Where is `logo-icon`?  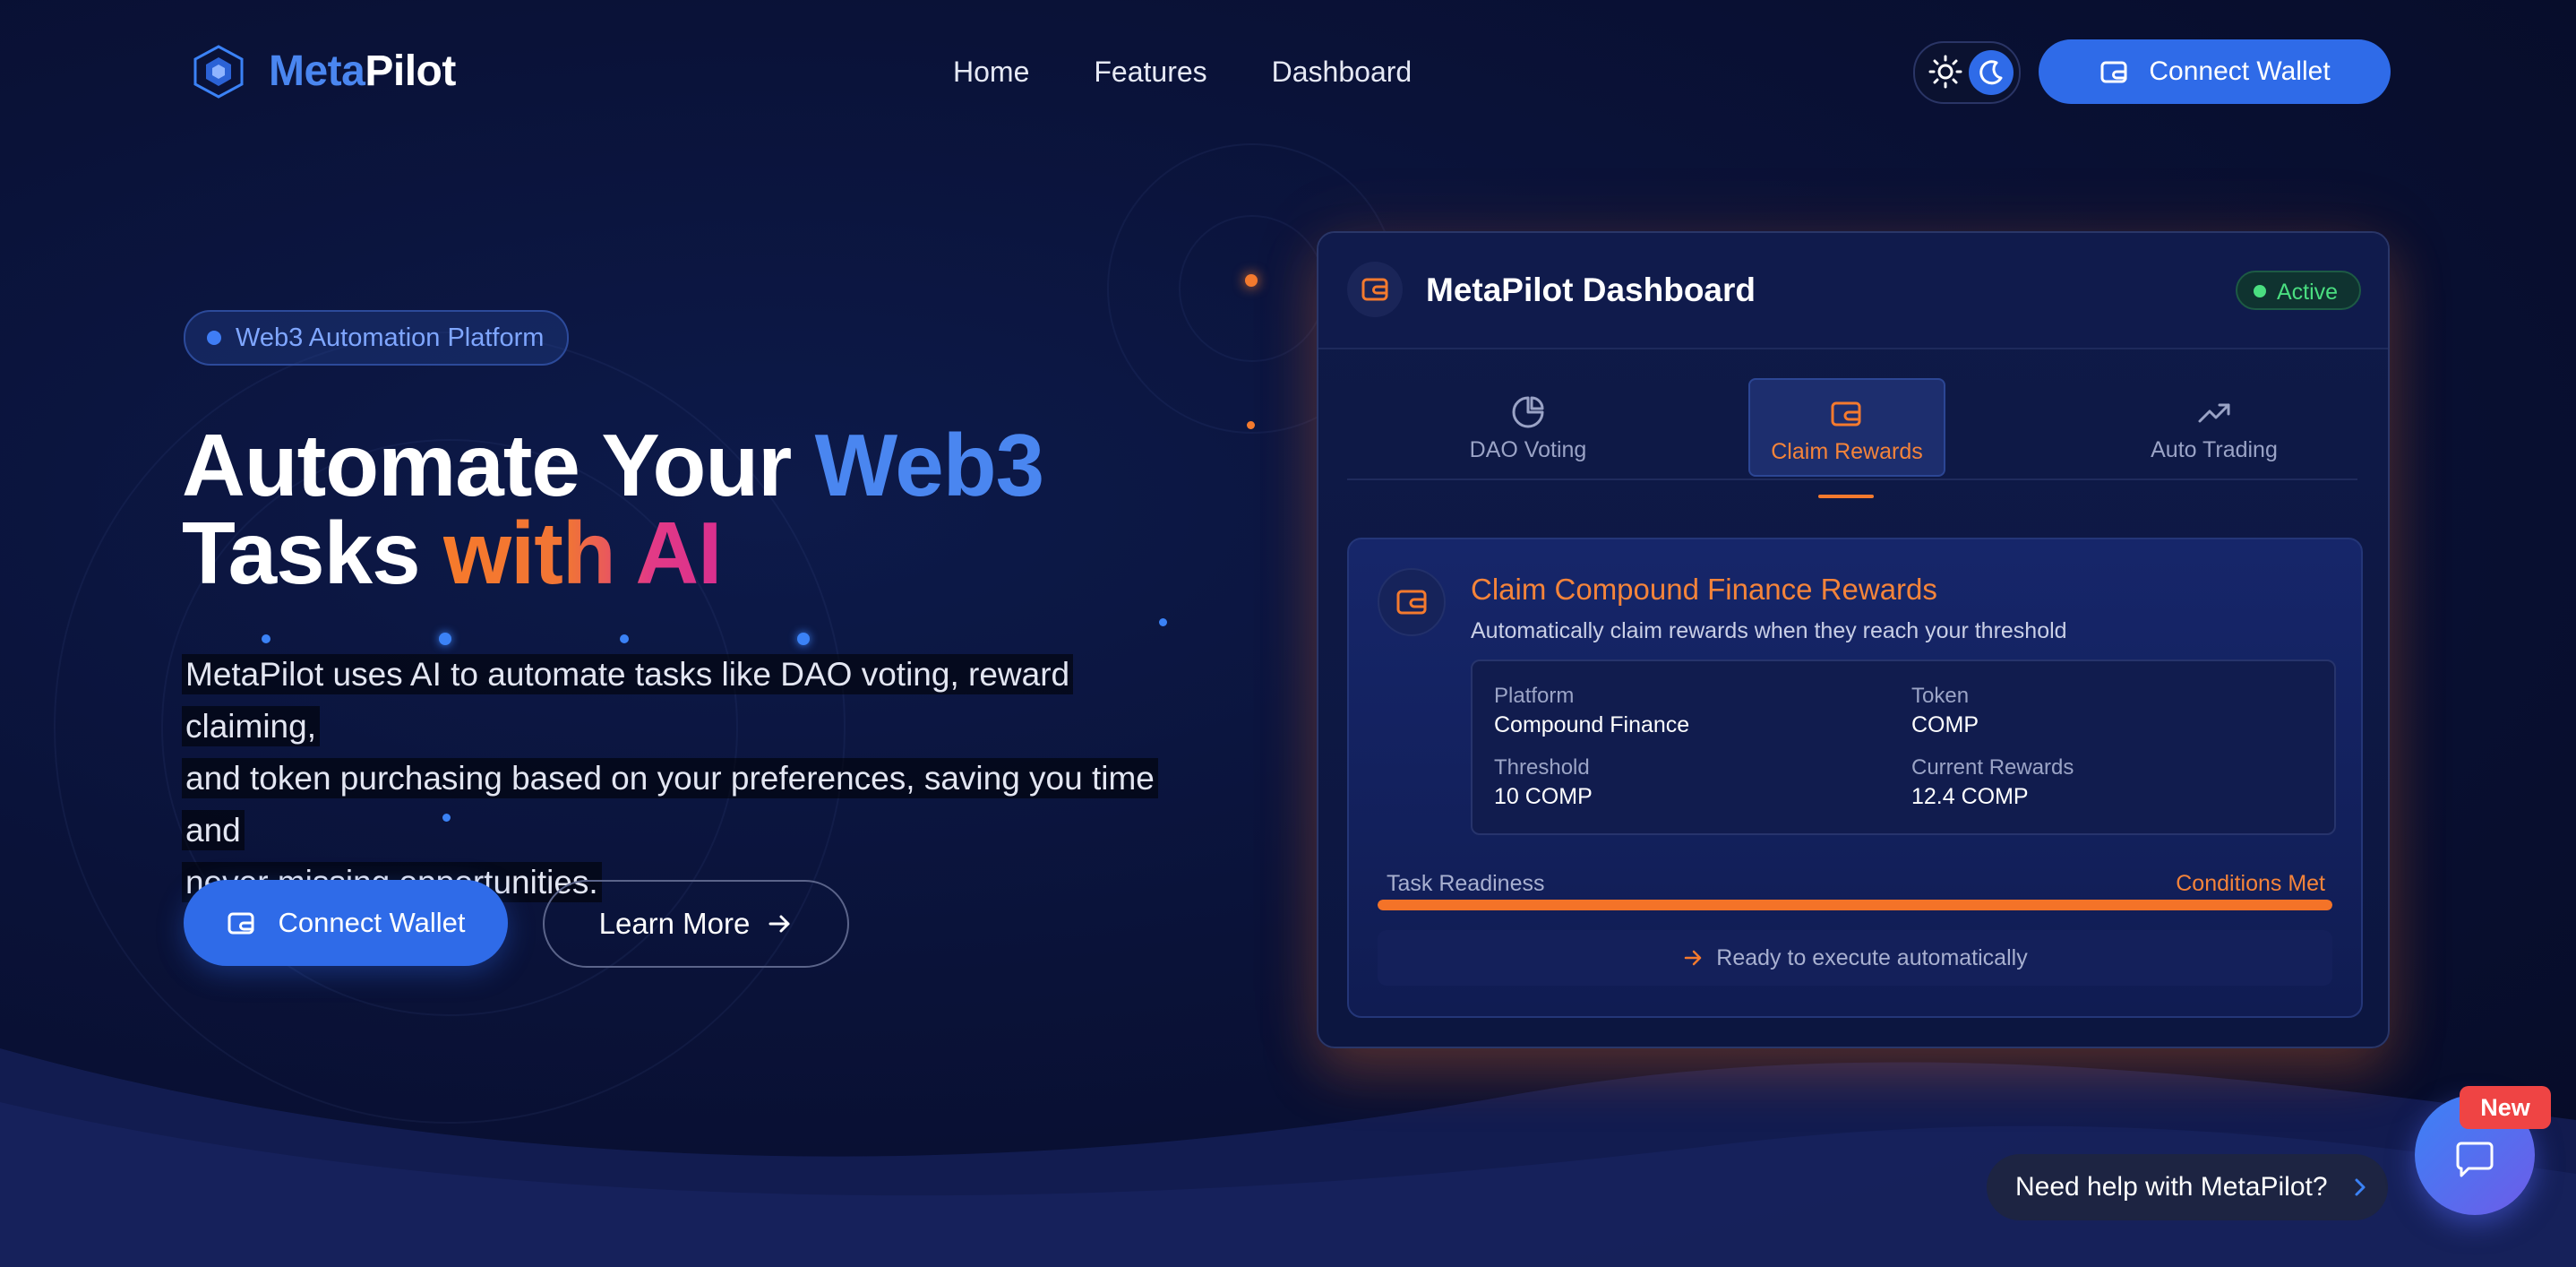 logo-icon is located at coordinates (218, 71).